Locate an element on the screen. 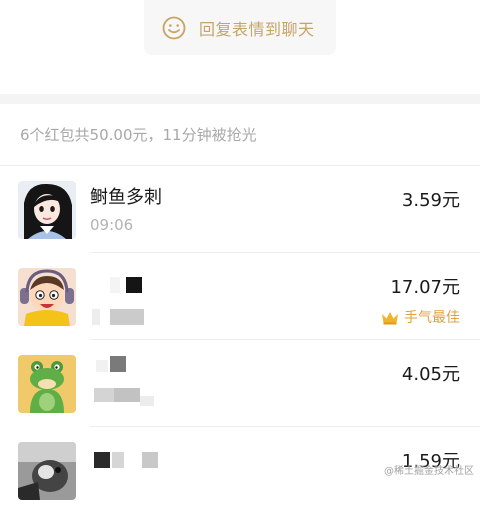  packet-summary: 6个红包共50.00元，11分钟被抢光 is located at coordinates (138, 135).